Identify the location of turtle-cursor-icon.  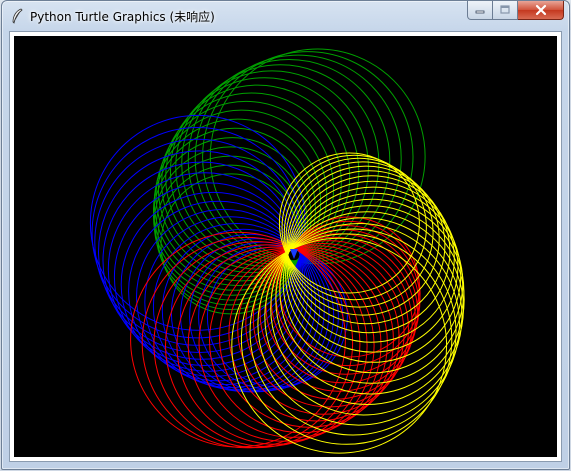
(294, 254).